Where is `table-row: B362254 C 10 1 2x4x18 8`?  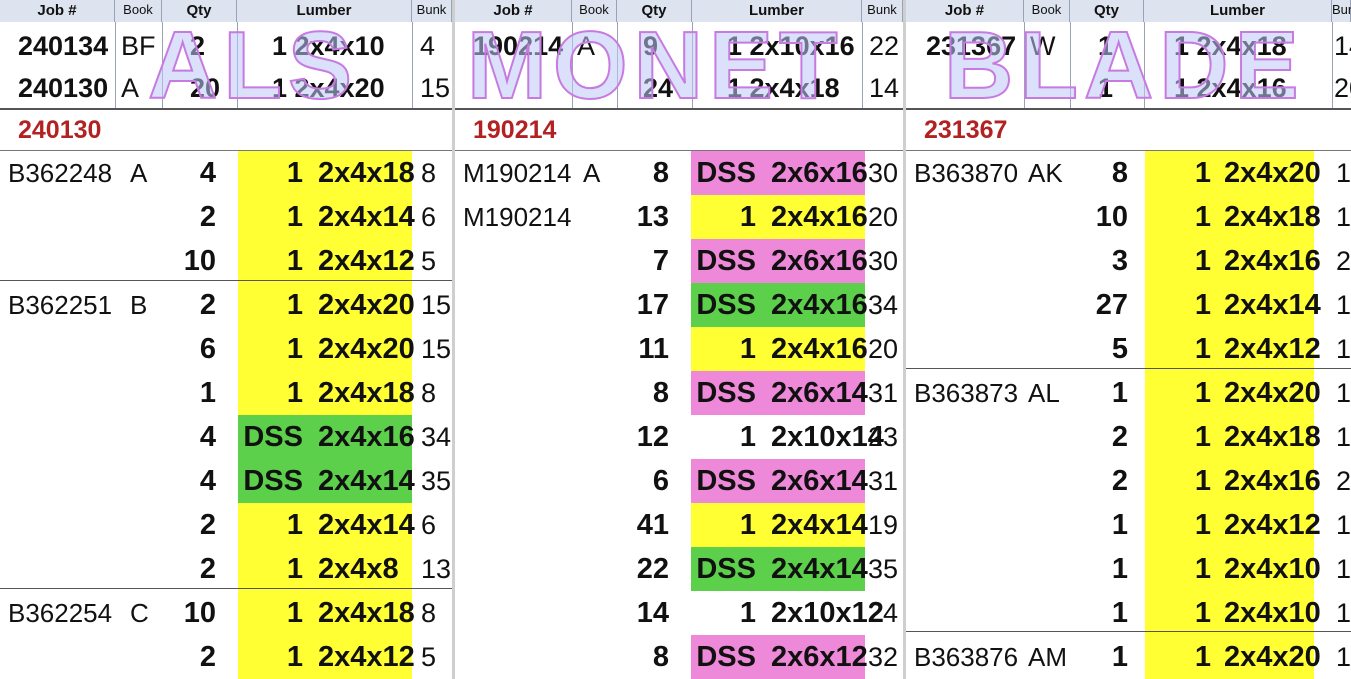 table-row: B362254 C 10 1 2x4x18 8 is located at coordinates (226, 613).